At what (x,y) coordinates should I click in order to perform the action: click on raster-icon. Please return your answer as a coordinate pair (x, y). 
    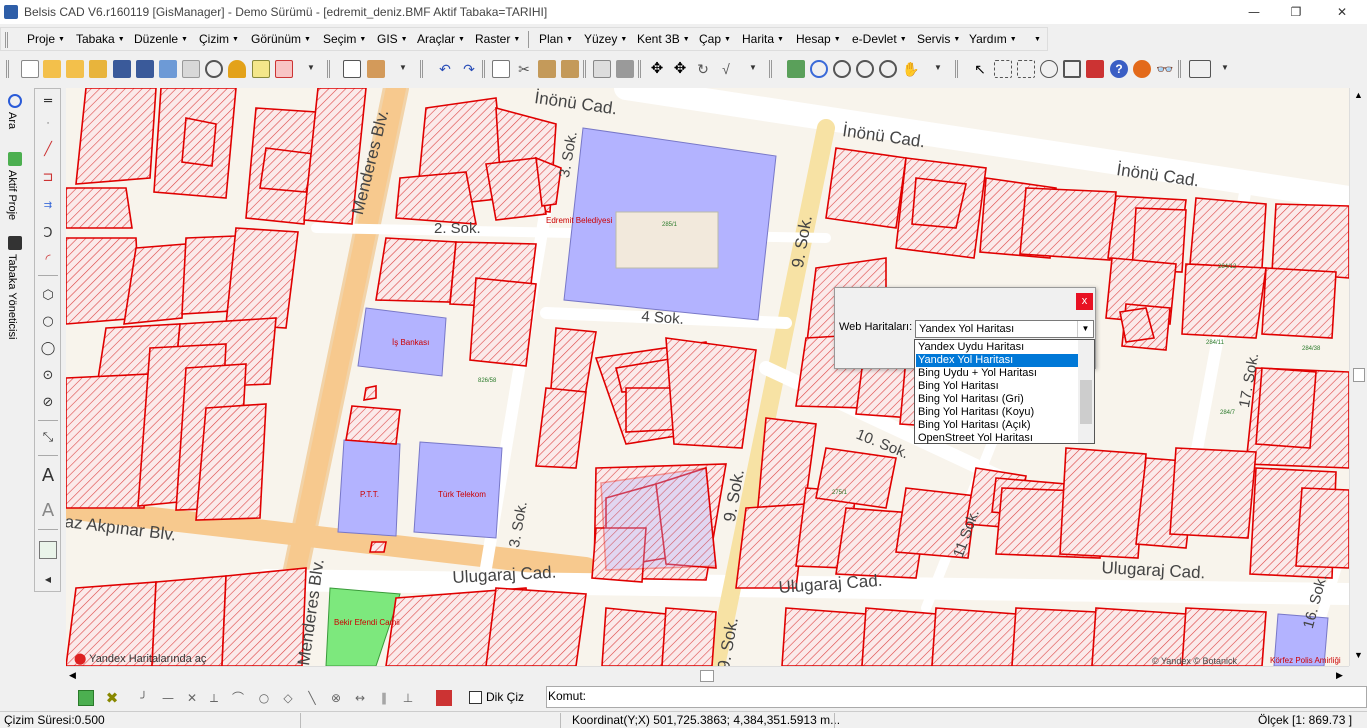
    Looking at the image, I should click on (261, 69).